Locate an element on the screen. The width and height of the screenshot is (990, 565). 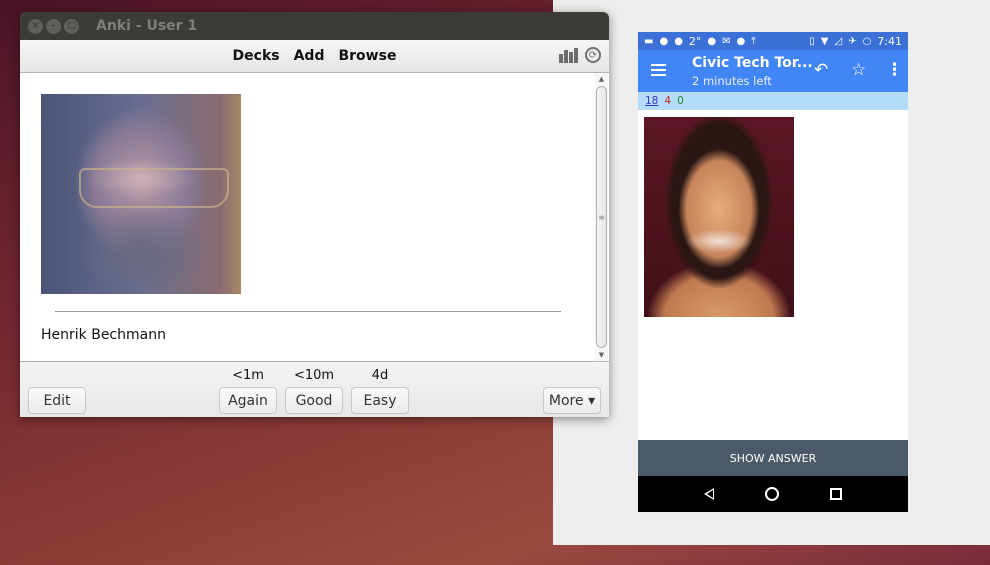
messenger-icon-2: ● is located at coordinates (741, 41).